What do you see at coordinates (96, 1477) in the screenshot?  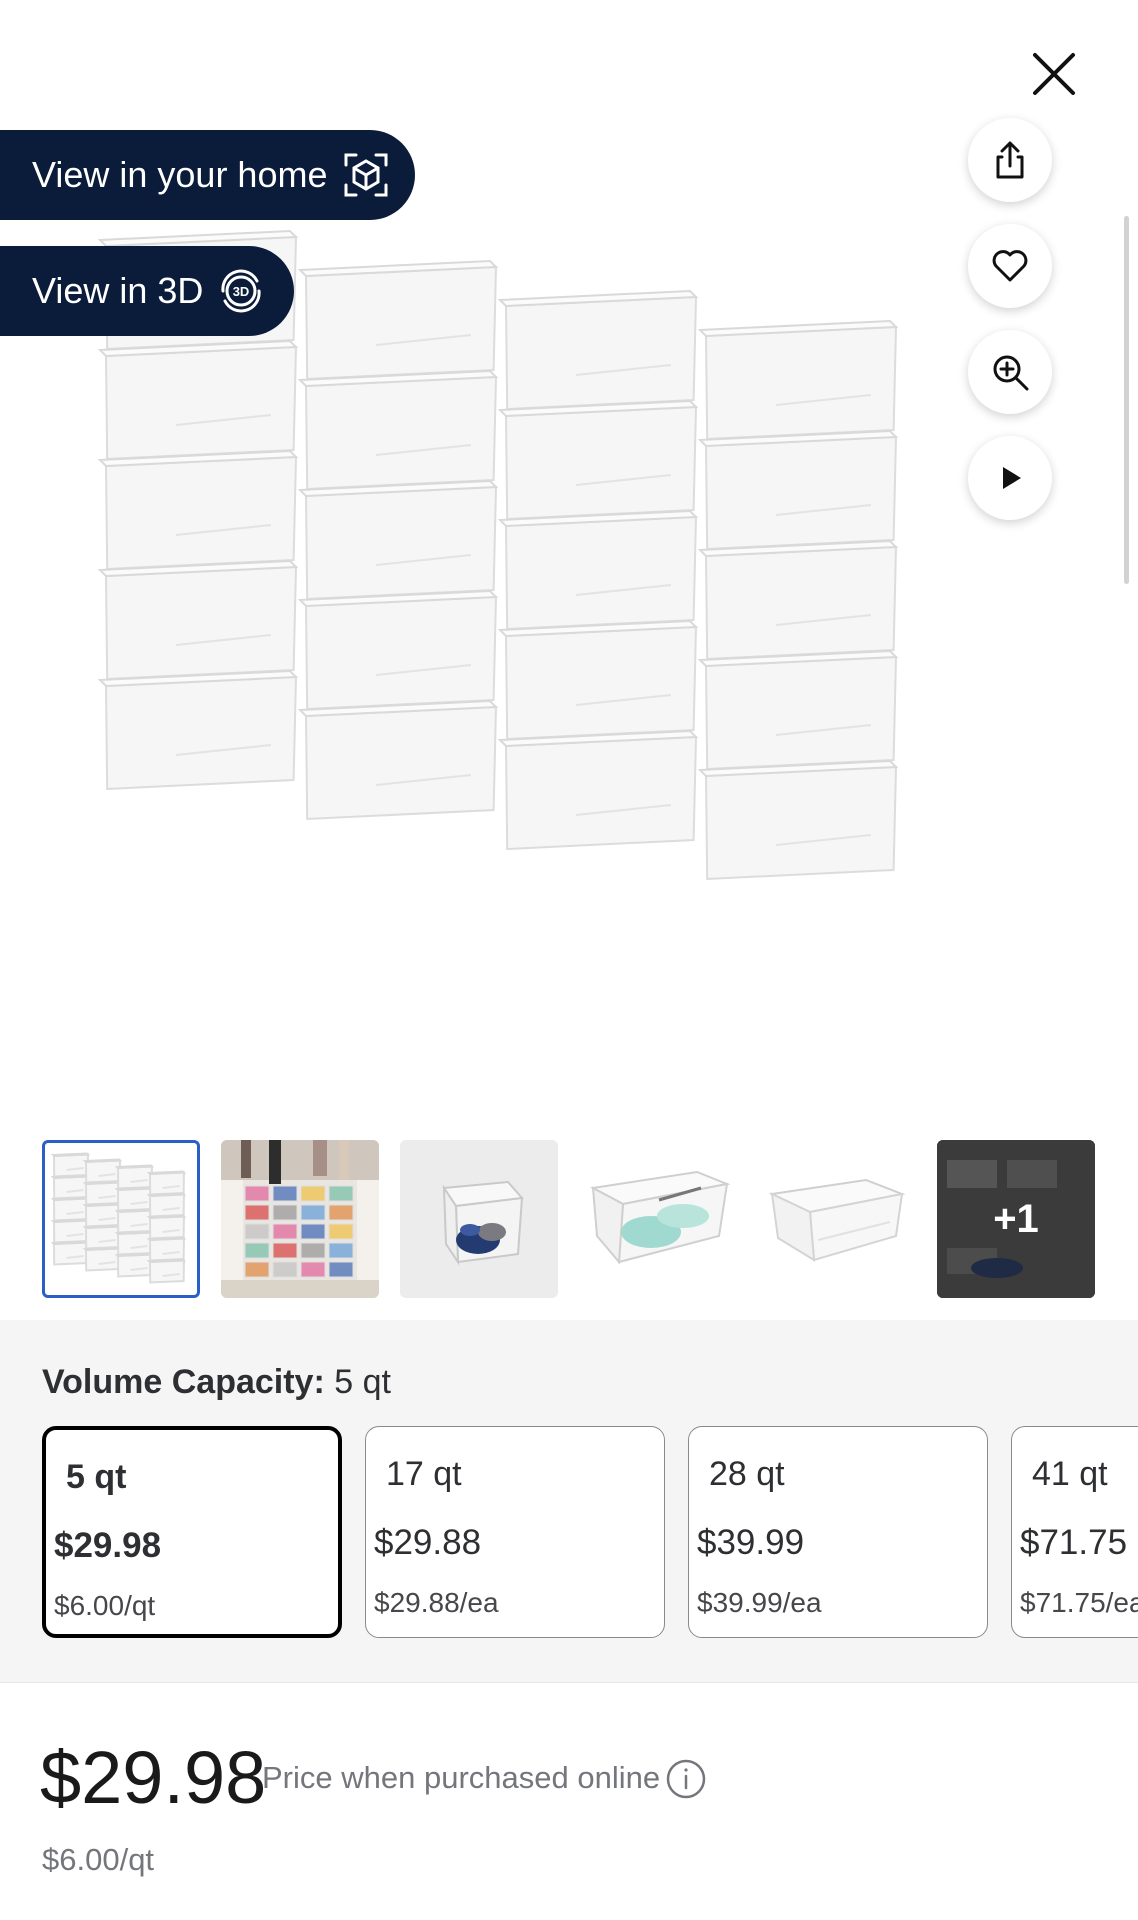 I see `variant-option-name: 5 qt` at bounding box center [96, 1477].